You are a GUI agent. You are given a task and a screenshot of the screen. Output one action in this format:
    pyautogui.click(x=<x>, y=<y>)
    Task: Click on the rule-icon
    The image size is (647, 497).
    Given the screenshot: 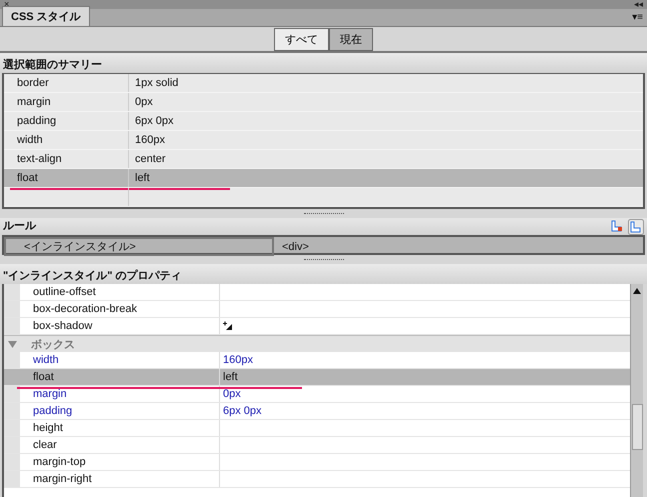 What is the action you would take?
    pyautogui.click(x=617, y=226)
    